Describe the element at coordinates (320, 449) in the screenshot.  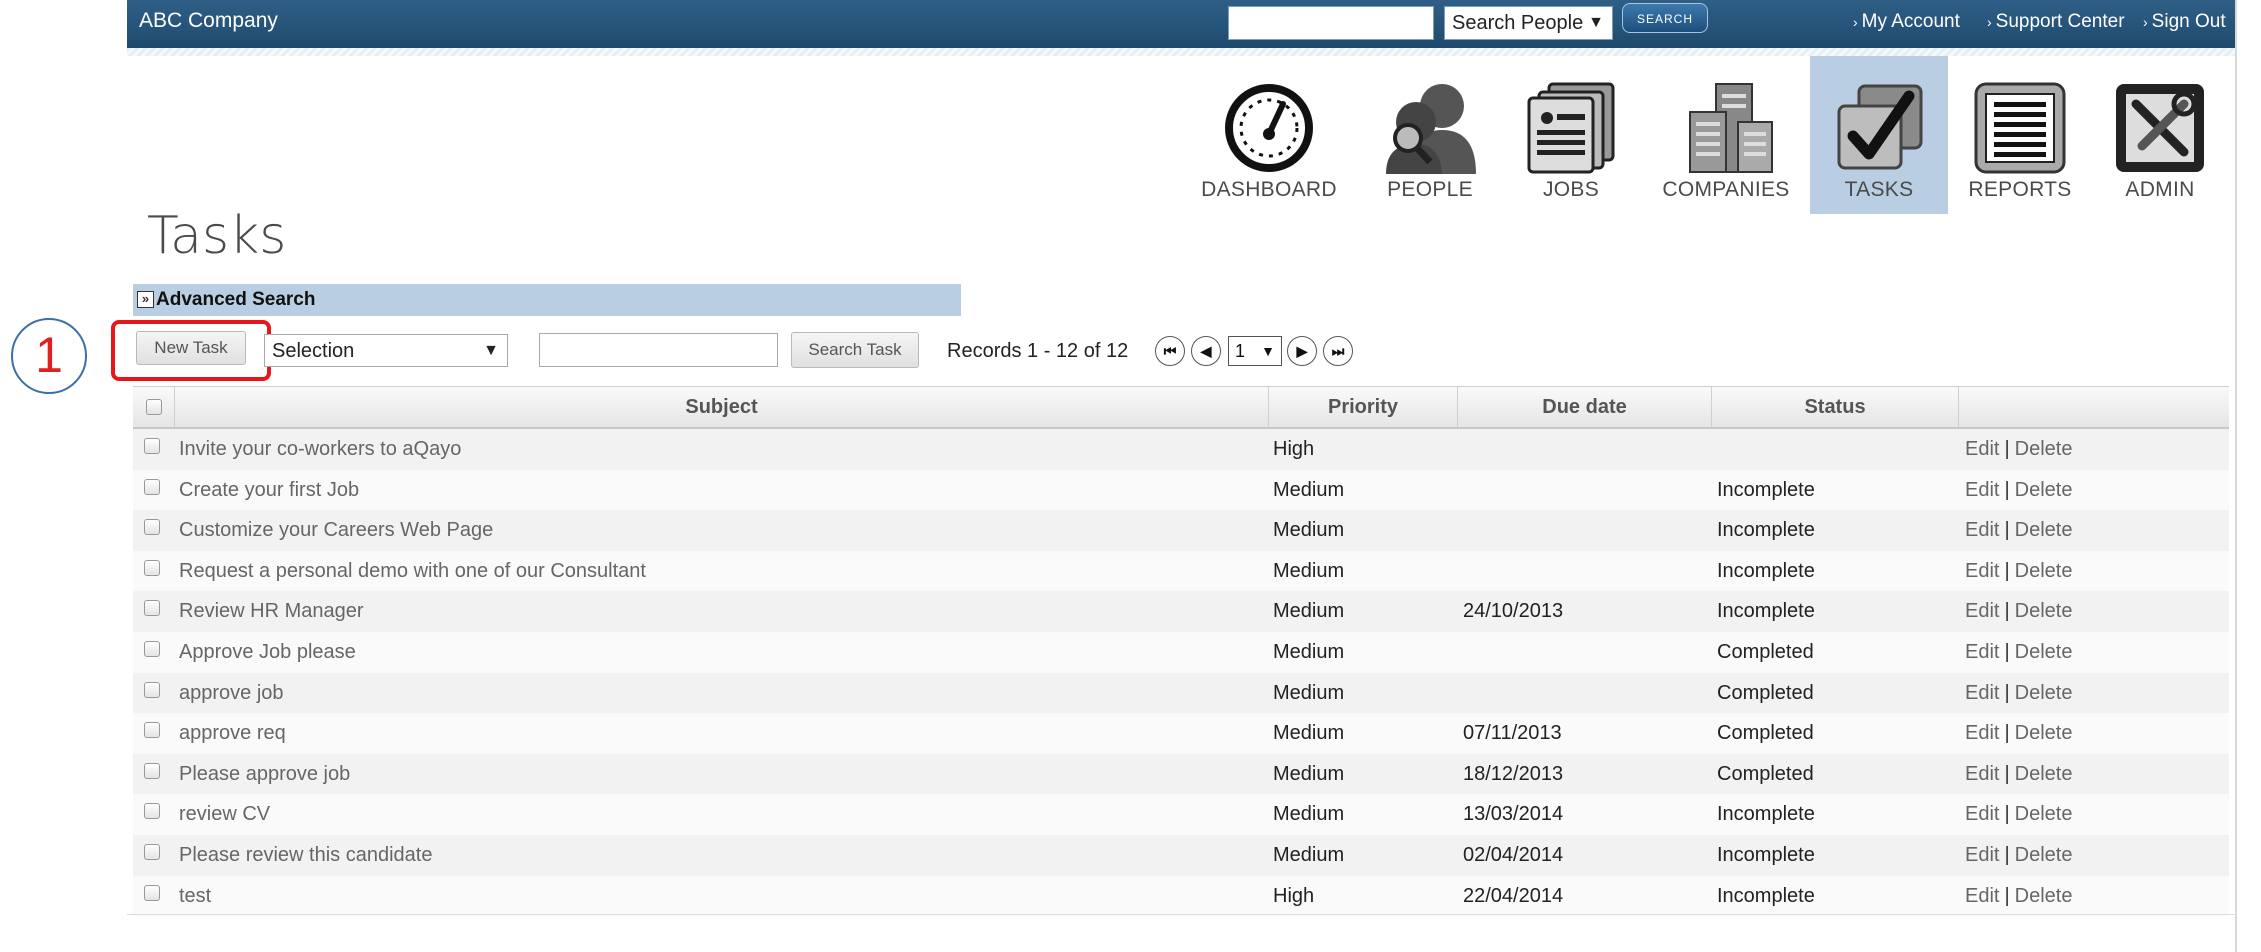
I see `cell-subject: Invite your co-workers to aQayo` at that location.